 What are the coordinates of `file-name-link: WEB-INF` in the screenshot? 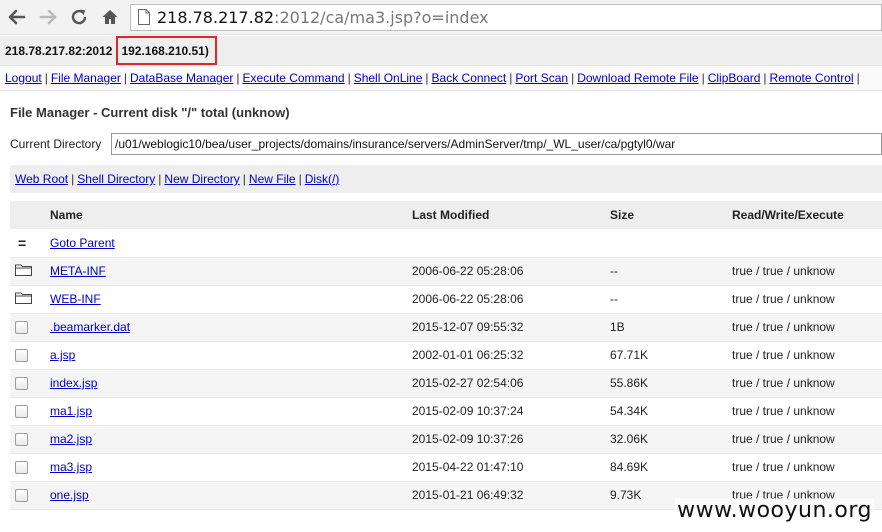 It's located at (75, 299).